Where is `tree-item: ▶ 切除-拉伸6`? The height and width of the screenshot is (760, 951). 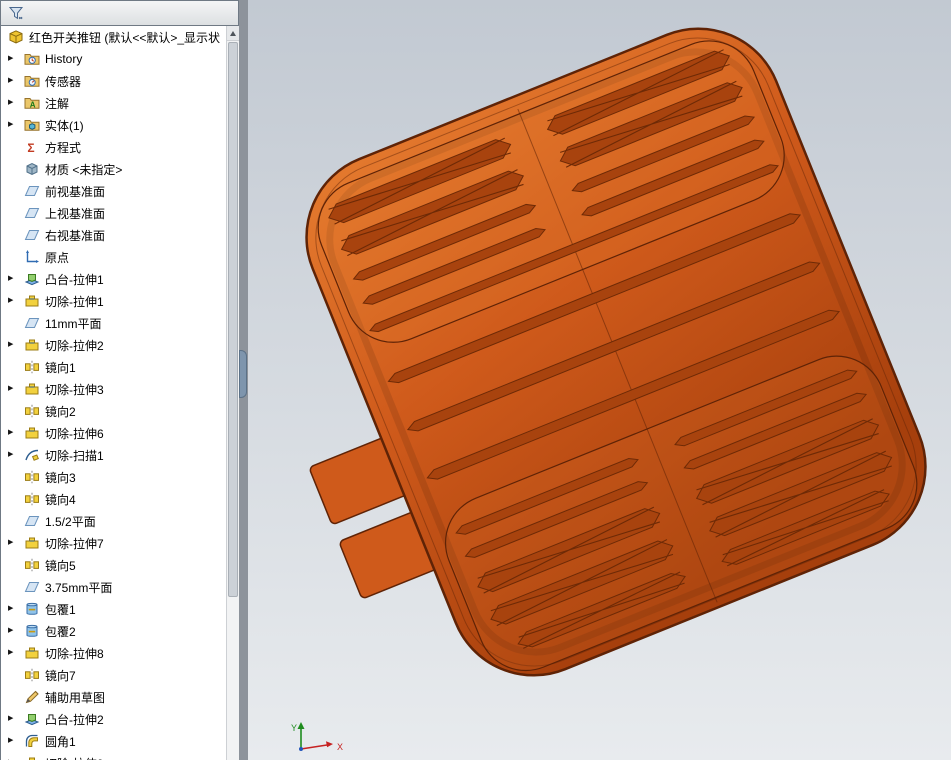
tree-item: ▶ 切除-拉伸6 is located at coordinates (113, 433).